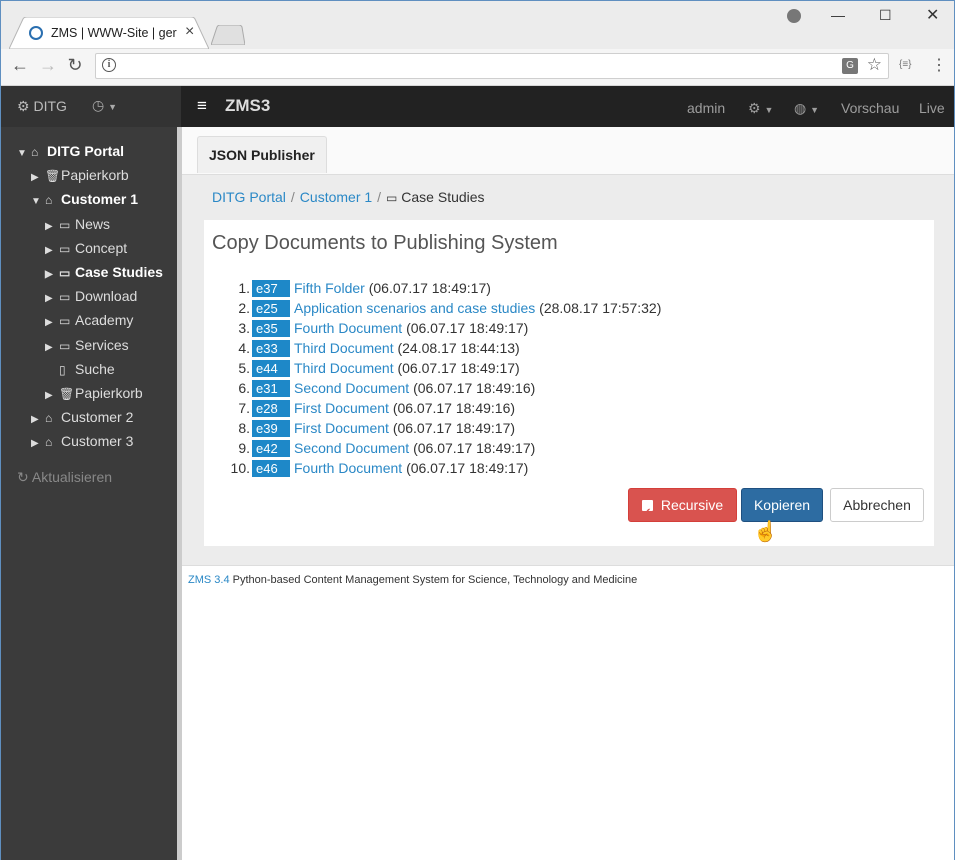  Describe the element at coordinates (97, 441) in the screenshot. I see `tree-item-label: Customer 3` at that location.